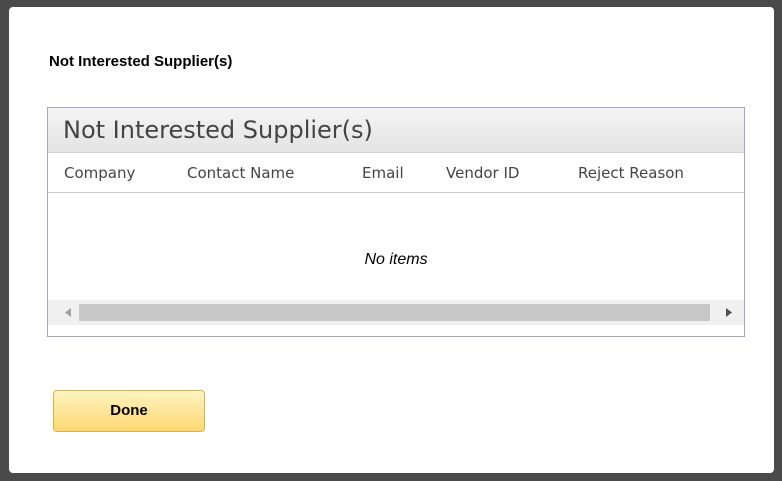 The height and width of the screenshot is (481, 782). I want to click on scroll-thumb, so click(394, 312).